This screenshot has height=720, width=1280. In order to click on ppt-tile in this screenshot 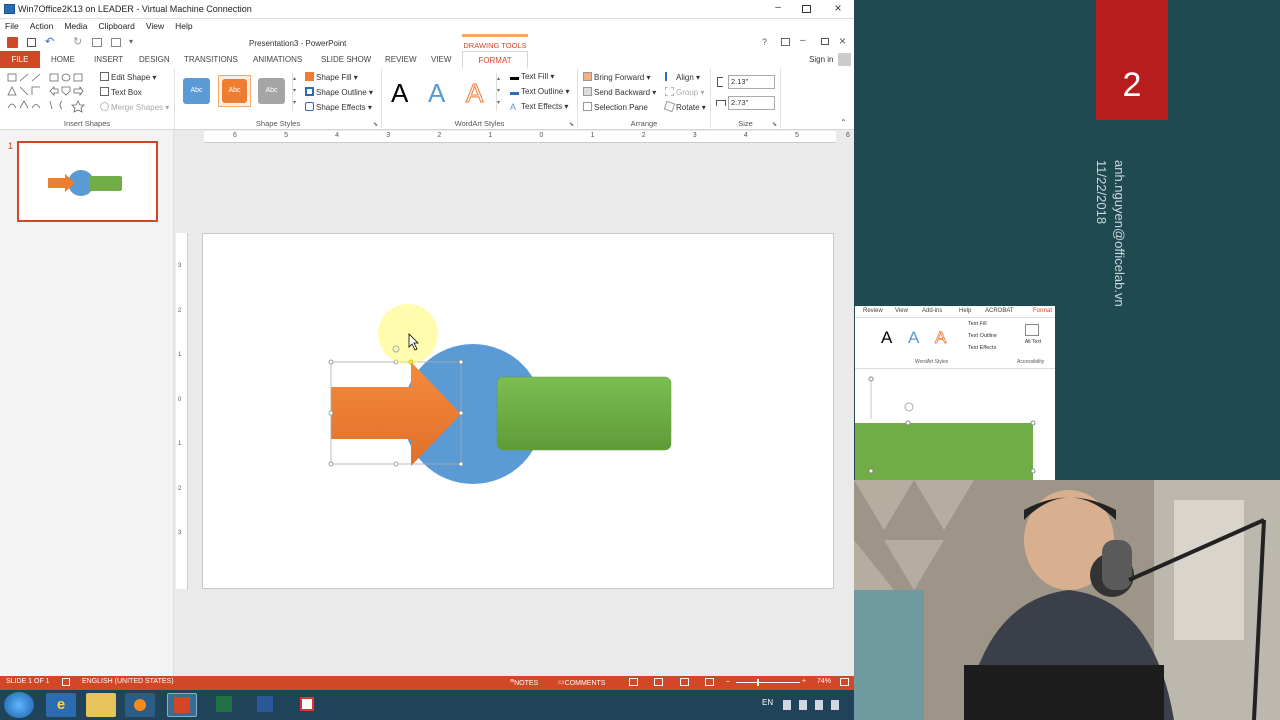, I will do `click(182, 705)`.